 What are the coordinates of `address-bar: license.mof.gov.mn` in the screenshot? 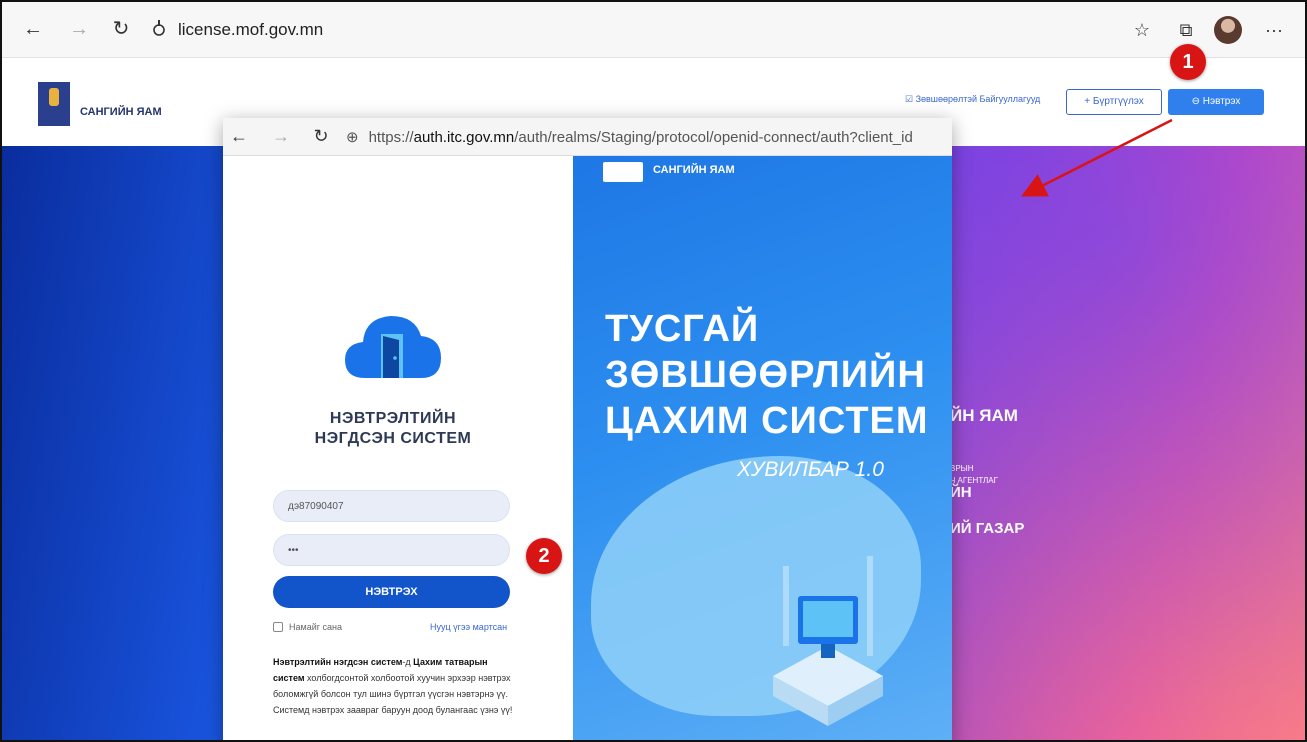 It's located at (630, 30).